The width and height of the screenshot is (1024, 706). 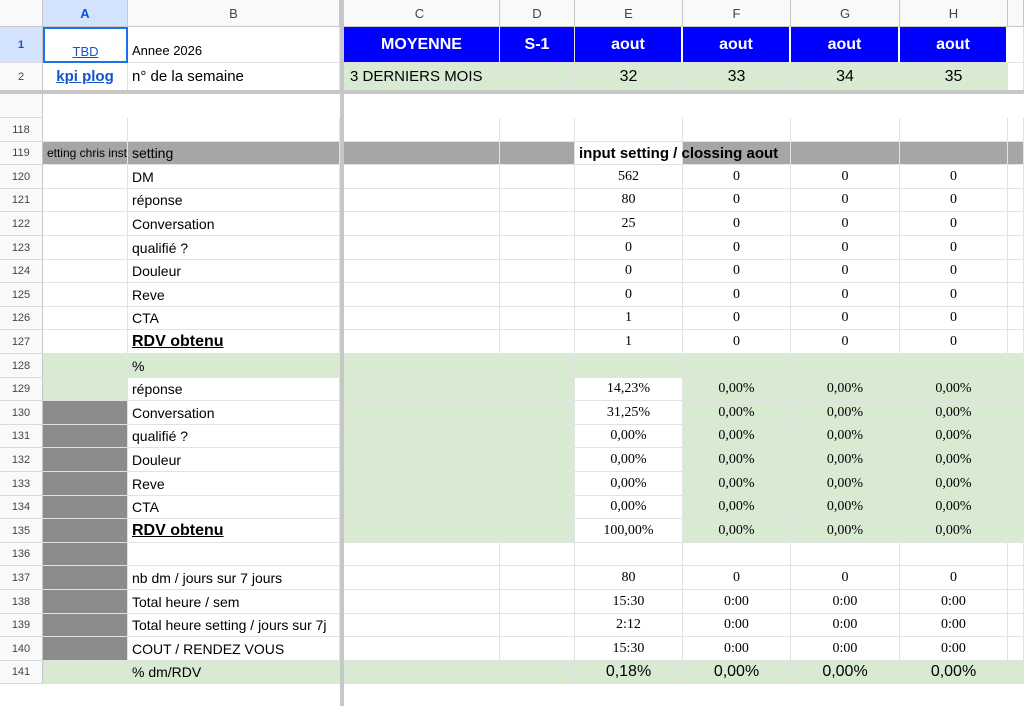 I want to click on row-header-141: 141, so click(x=21, y=672).